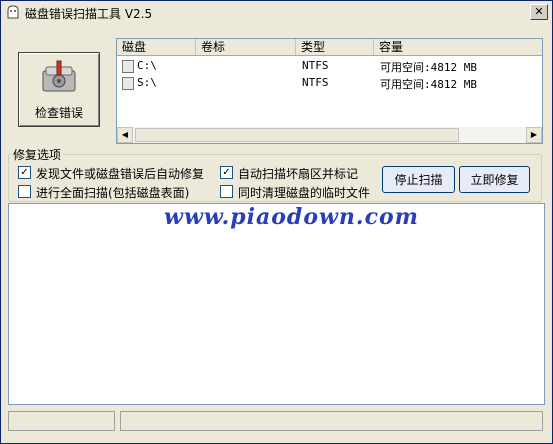 The height and width of the screenshot is (444, 553). Describe the element at coordinates (59, 76) in the screenshot. I see `hard-disk-icon` at that location.